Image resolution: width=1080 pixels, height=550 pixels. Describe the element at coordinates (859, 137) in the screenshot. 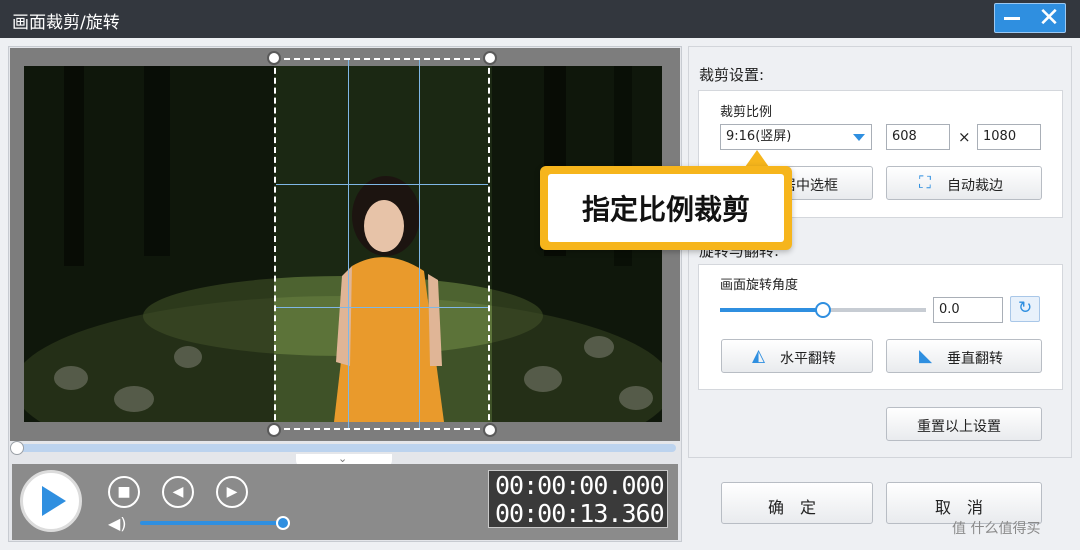

I see `chevron-down-icon` at that location.